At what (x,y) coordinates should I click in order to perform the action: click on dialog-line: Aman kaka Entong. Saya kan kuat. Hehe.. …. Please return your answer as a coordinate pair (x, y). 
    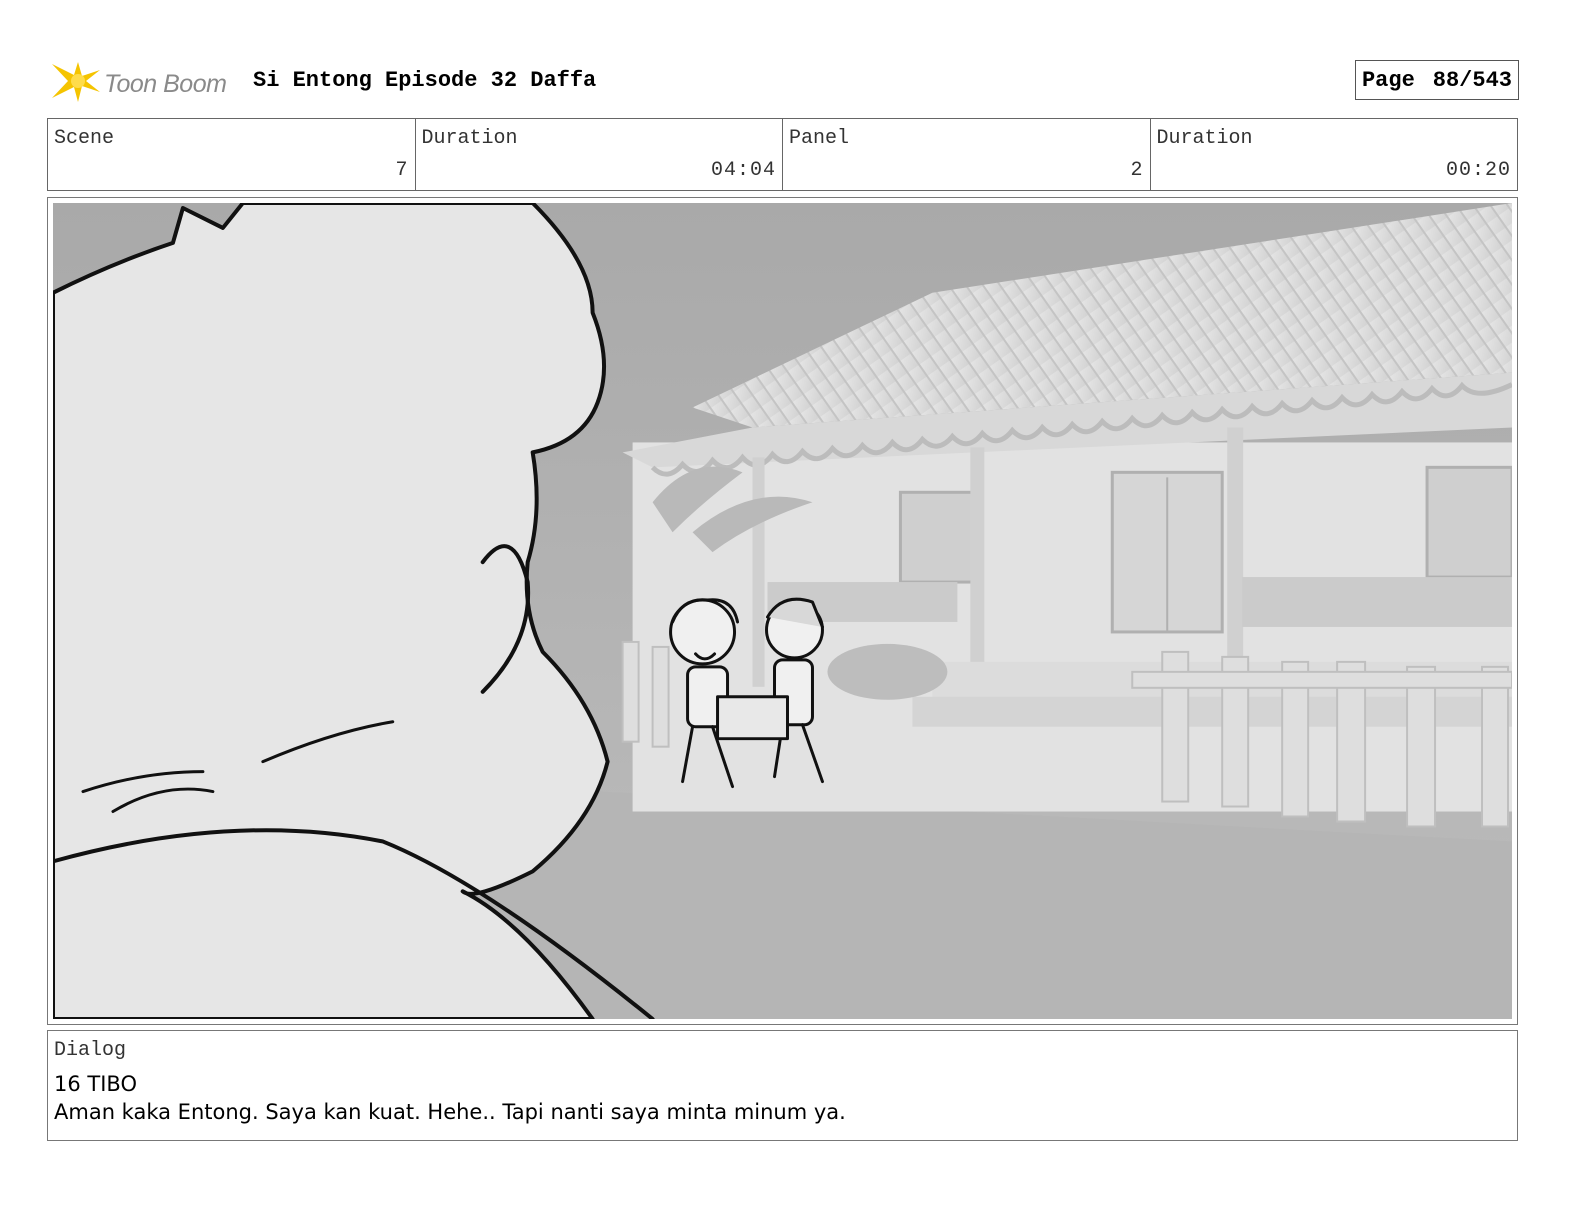
    Looking at the image, I should click on (450, 1112).